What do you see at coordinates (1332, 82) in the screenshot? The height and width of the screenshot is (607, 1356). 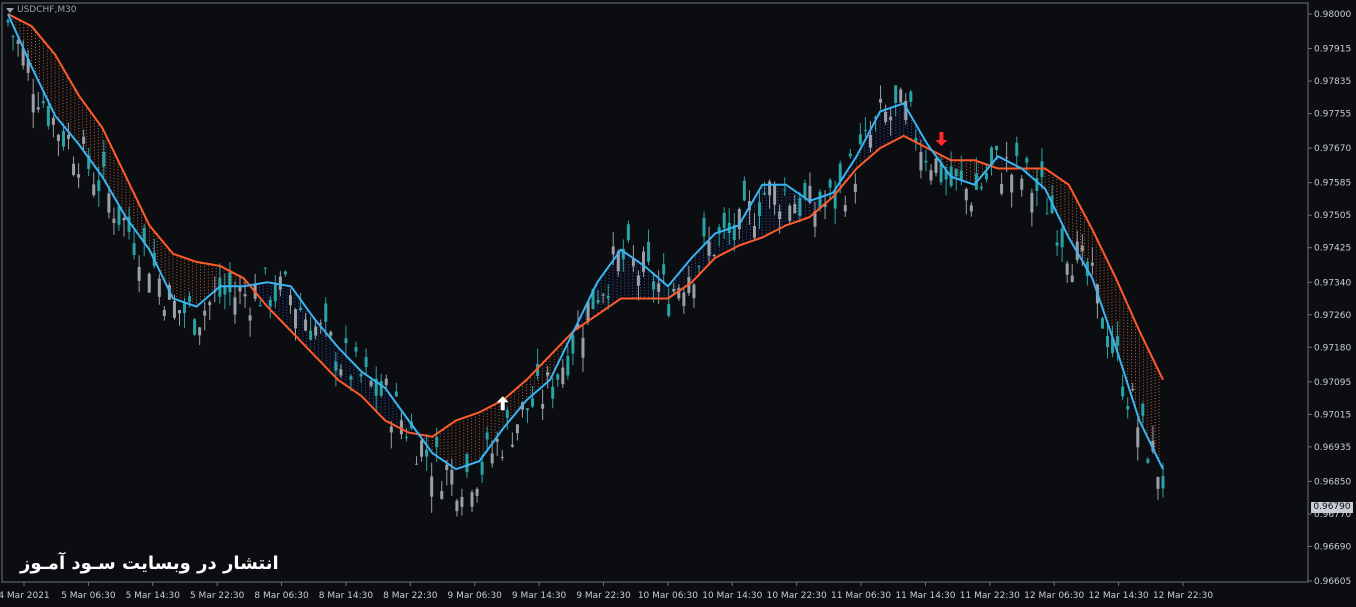 I see `price-axis-label: 0.97835` at bounding box center [1332, 82].